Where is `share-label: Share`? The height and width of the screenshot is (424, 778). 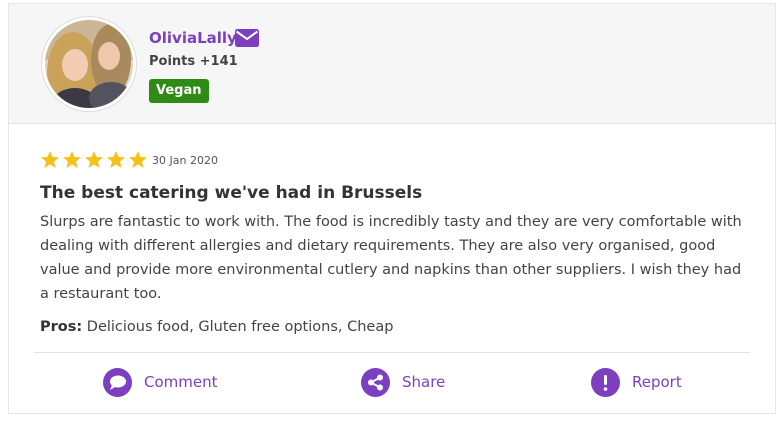 share-label: Share is located at coordinates (424, 382).